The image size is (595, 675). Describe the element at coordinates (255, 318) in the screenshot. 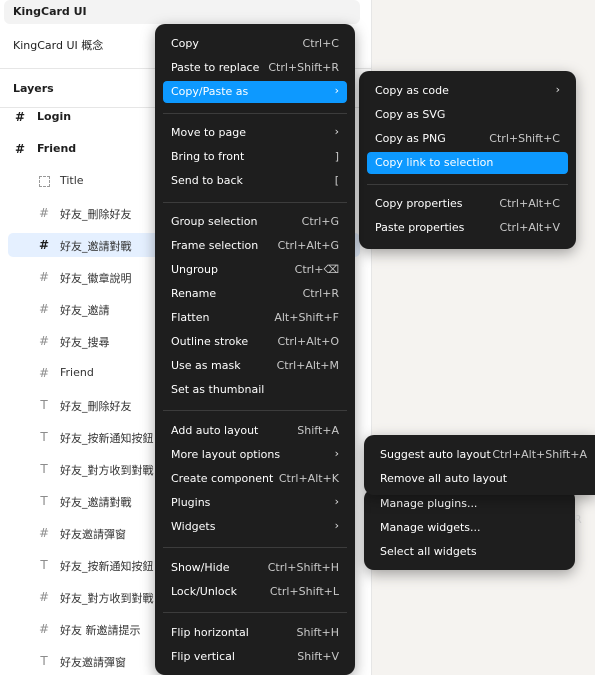

I see `menu-item-flatten: Flatten Alt+Shift+F` at that location.